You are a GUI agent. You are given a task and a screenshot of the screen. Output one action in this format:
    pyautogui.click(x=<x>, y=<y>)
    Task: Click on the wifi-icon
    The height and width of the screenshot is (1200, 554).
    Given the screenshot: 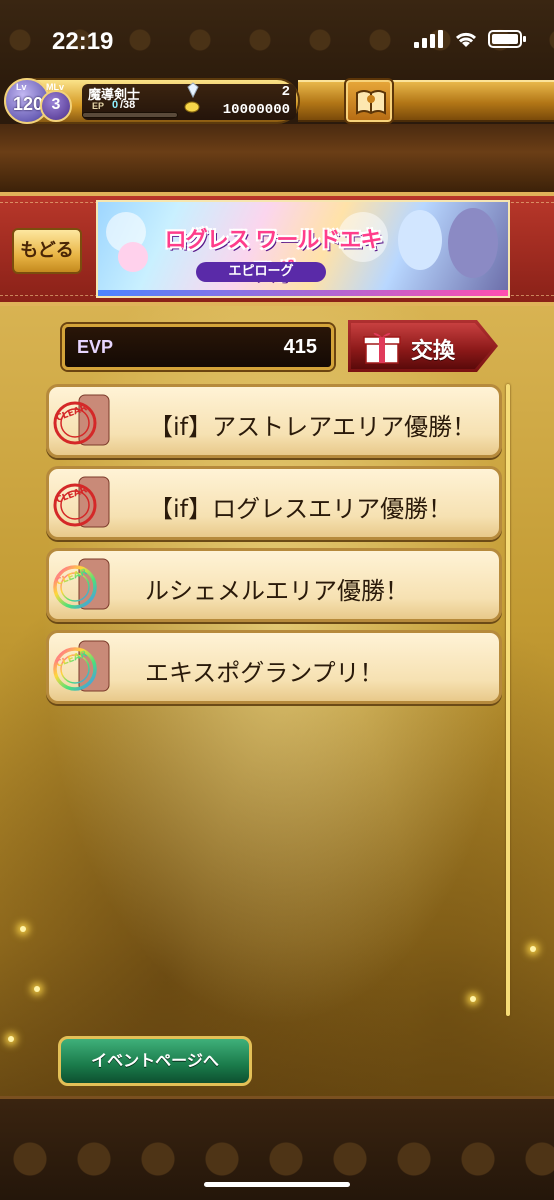 What is the action you would take?
    pyautogui.click(x=466, y=39)
    